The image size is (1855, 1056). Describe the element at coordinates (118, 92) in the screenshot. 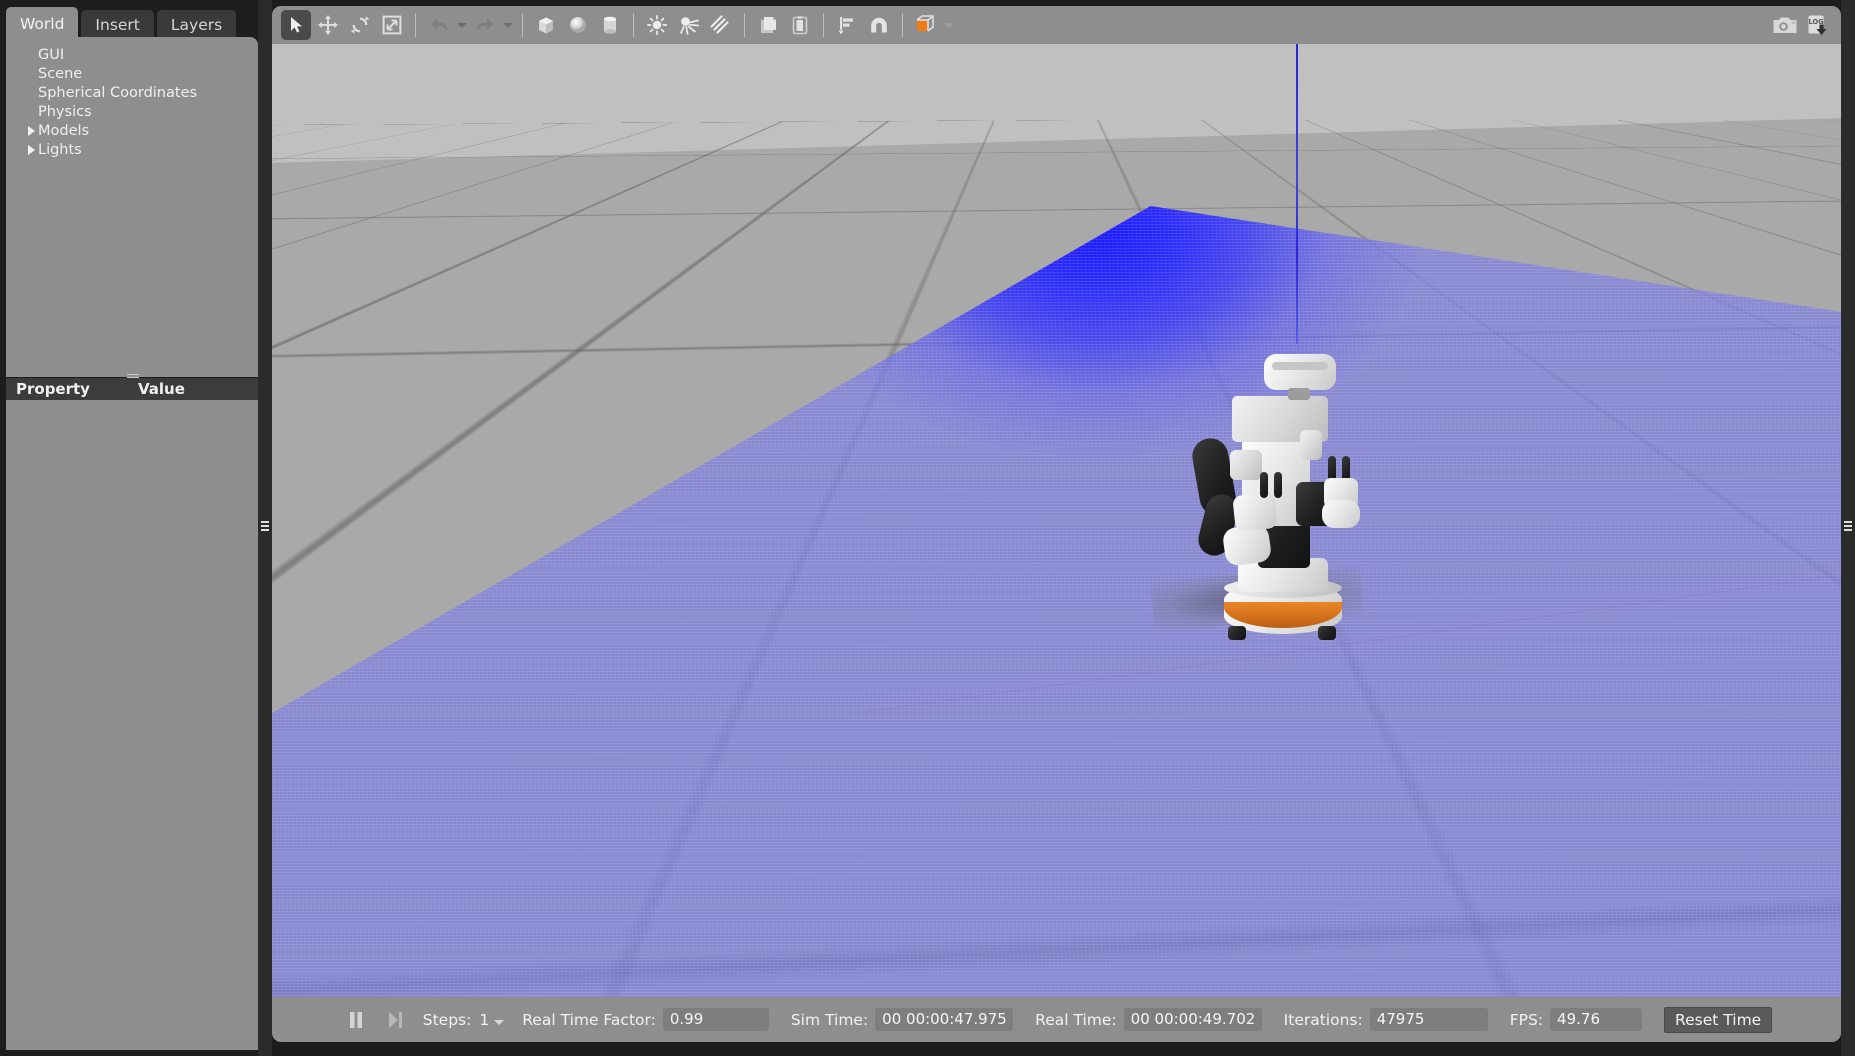

I see `tree-item-spherical-coordinates-label: Spherical Coordinates` at that location.